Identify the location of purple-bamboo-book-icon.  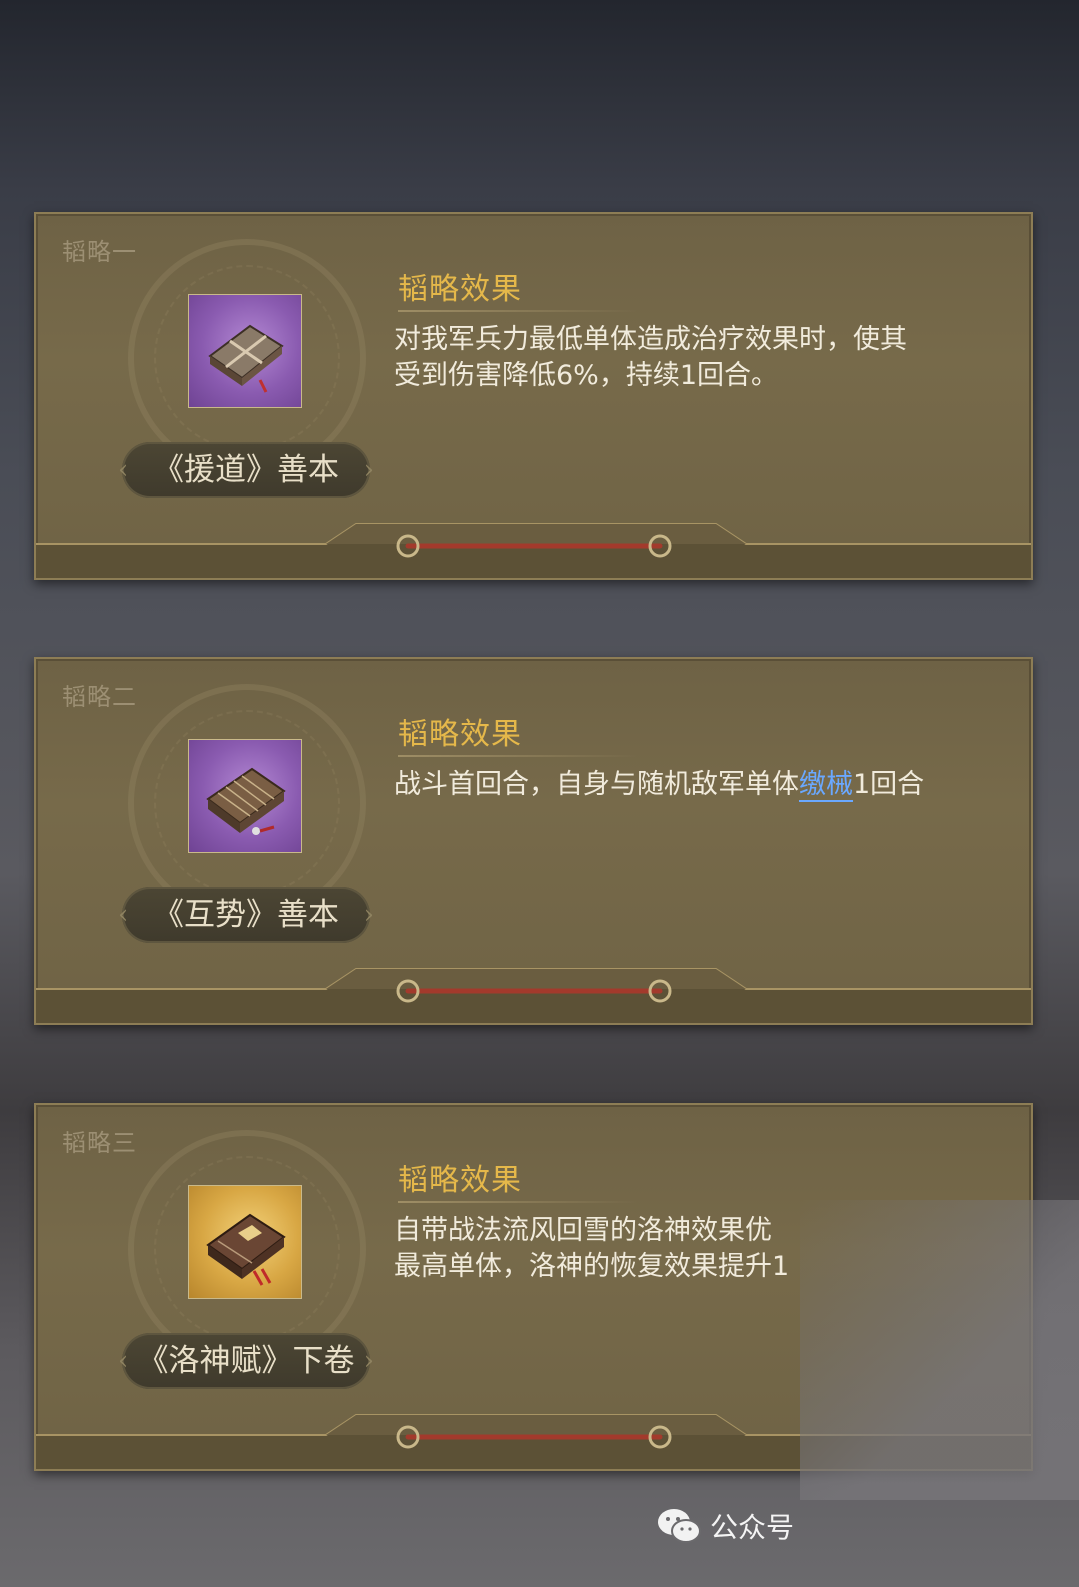
(245, 796).